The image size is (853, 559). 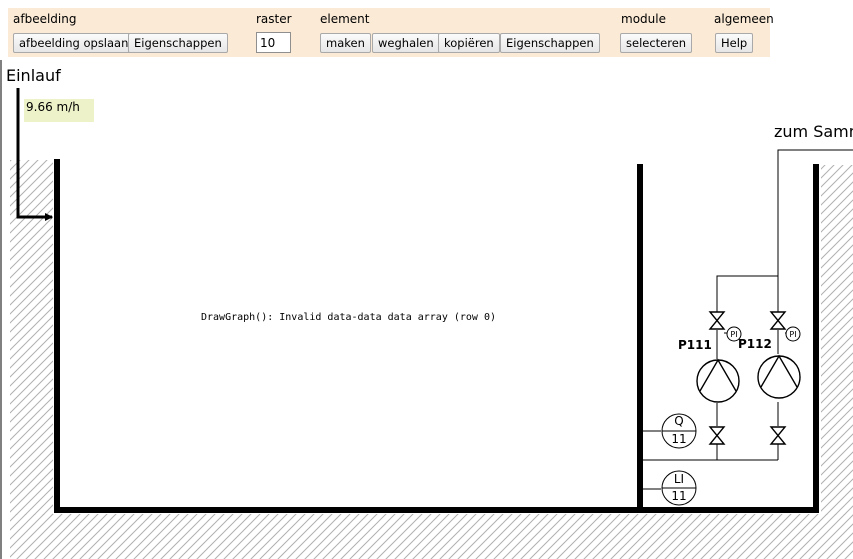 I want to click on copy-element-button: kopiëren, so click(x=469, y=43).